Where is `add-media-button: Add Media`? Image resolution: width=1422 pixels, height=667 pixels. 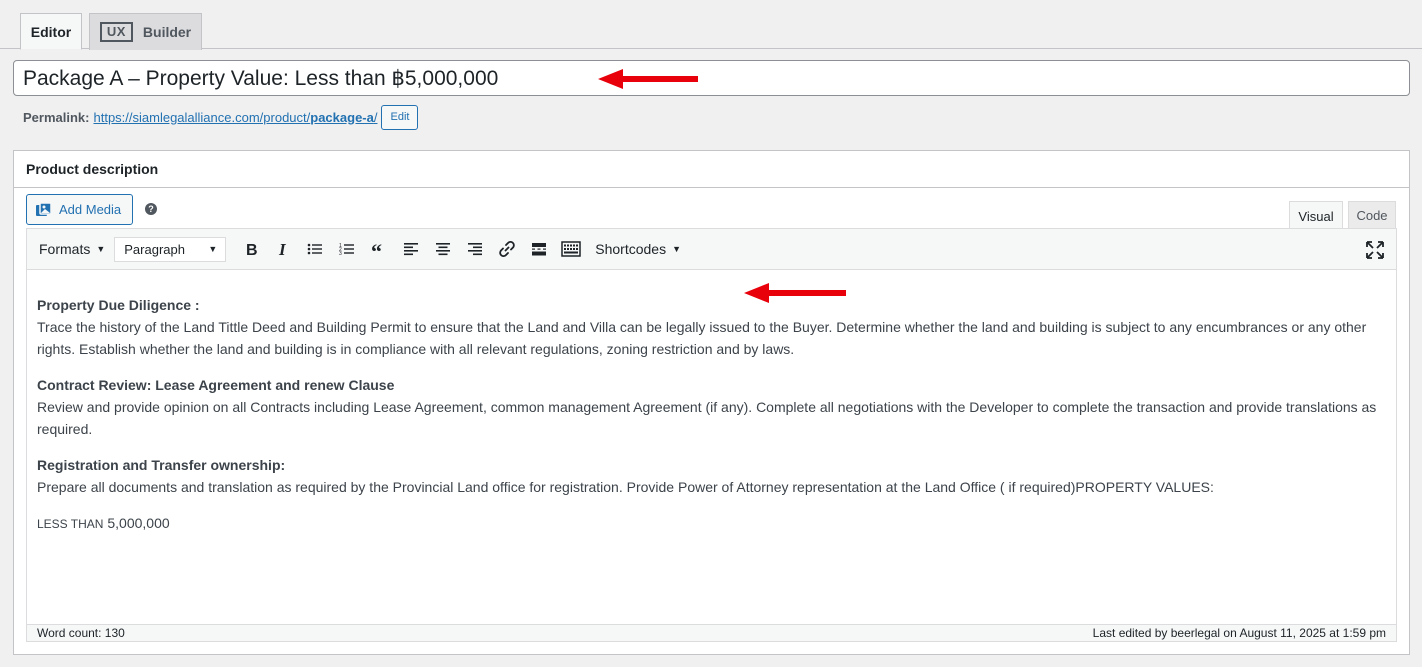 add-media-button: Add Media is located at coordinates (79, 209).